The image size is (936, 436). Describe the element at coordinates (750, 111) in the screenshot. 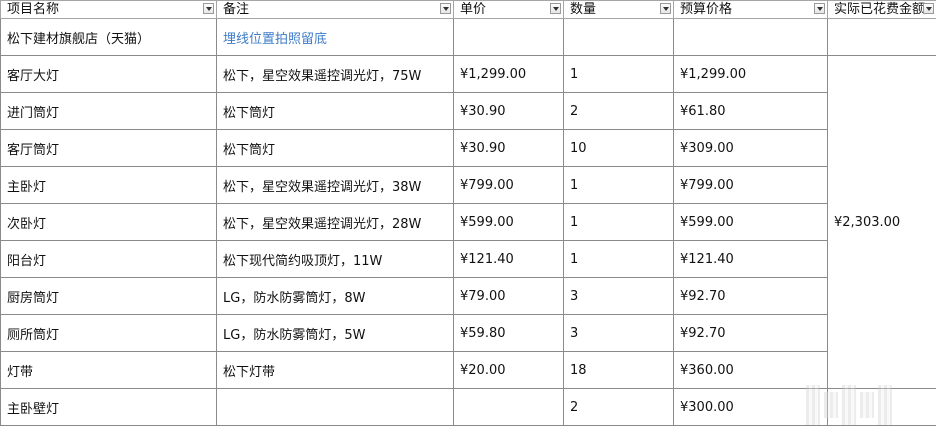

I see `budget-price-cell: ¥61.80` at that location.